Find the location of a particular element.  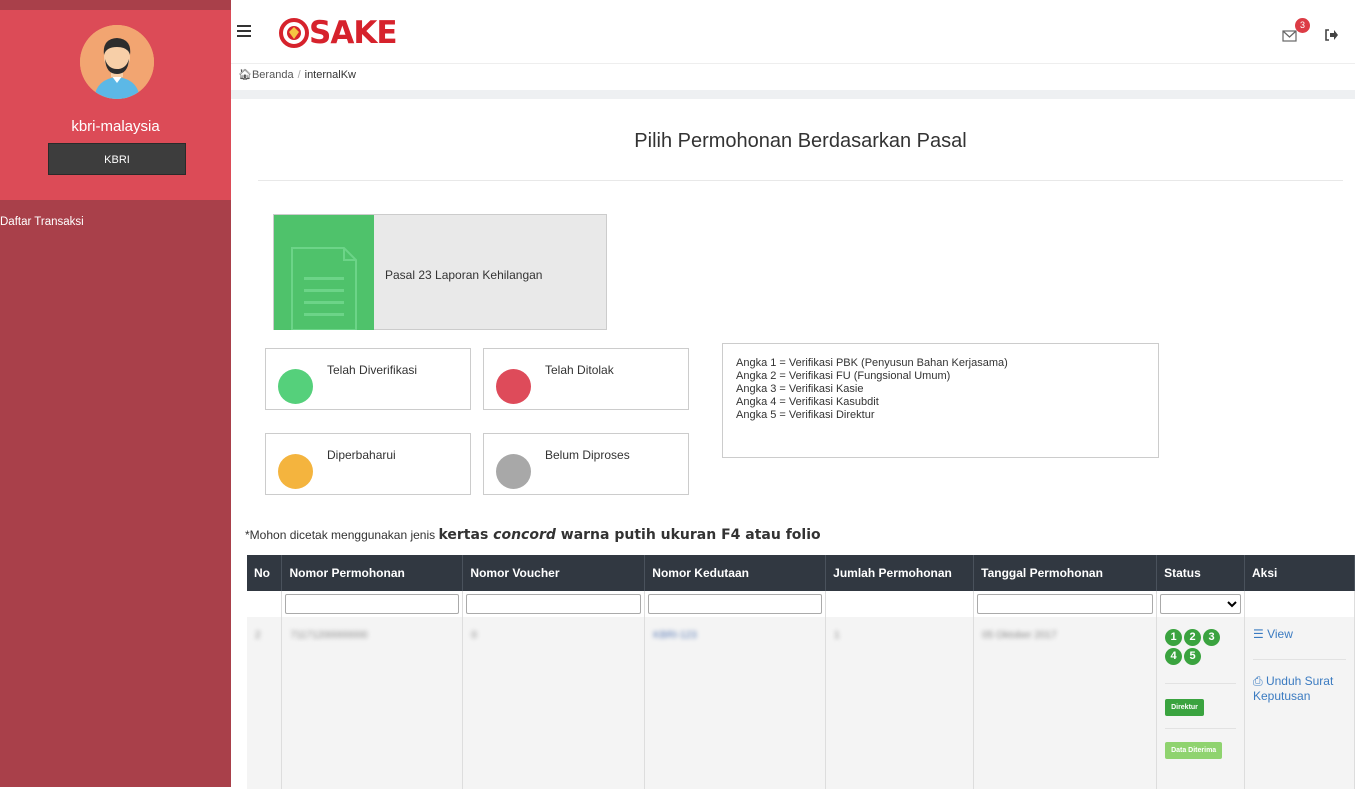

breadcrumb-bar: 🏠︎Beranda / internalKw is located at coordinates (793, 77).